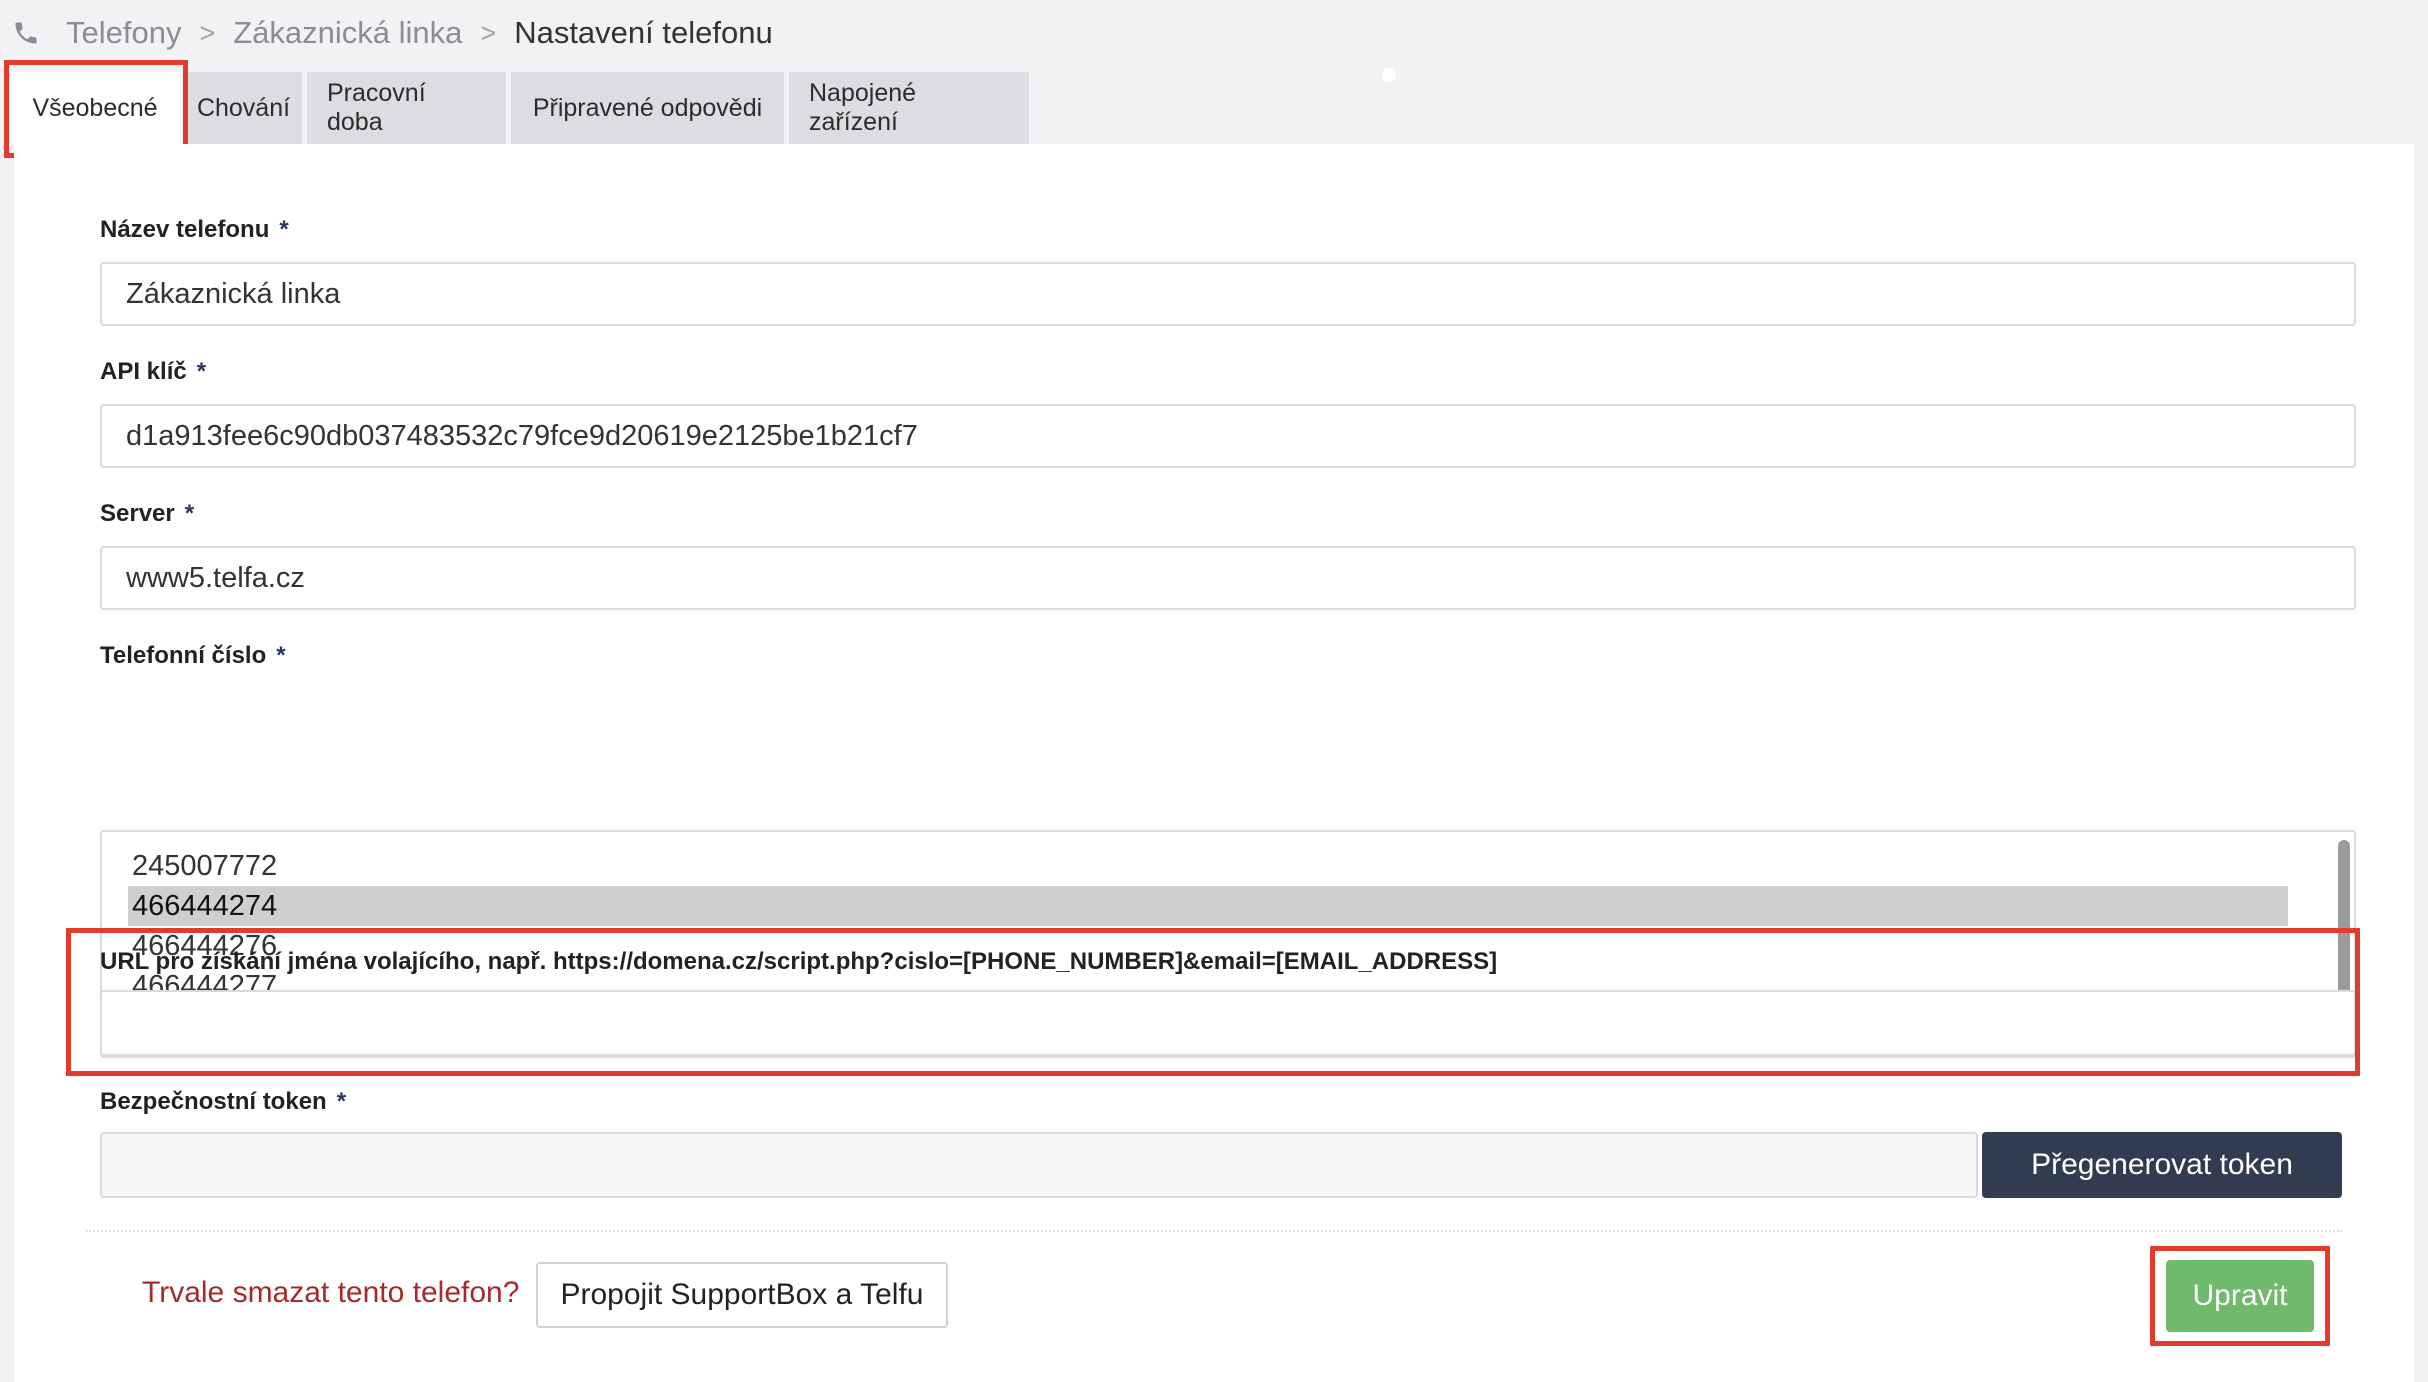  What do you see at coordinates (147, 513) in the screenshot?
I see `server-label: Server *` at bounding box center [147, 513].